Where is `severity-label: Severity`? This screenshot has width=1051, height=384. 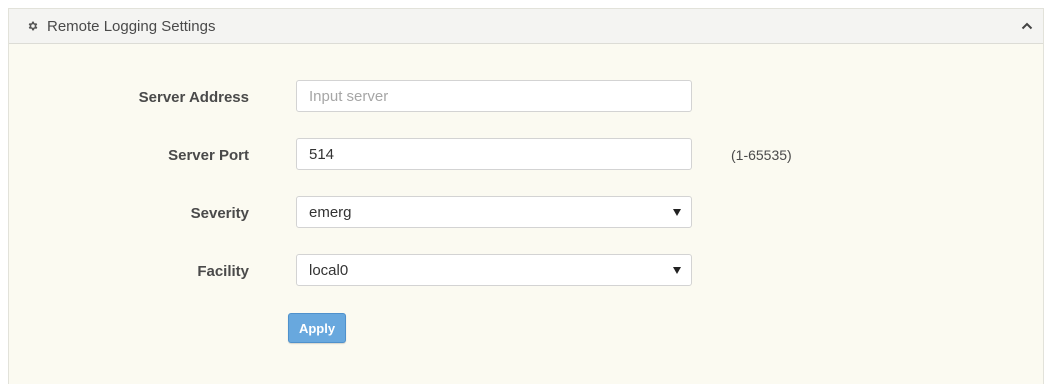
severity-label: Severity is located at coordinates (219, 213).